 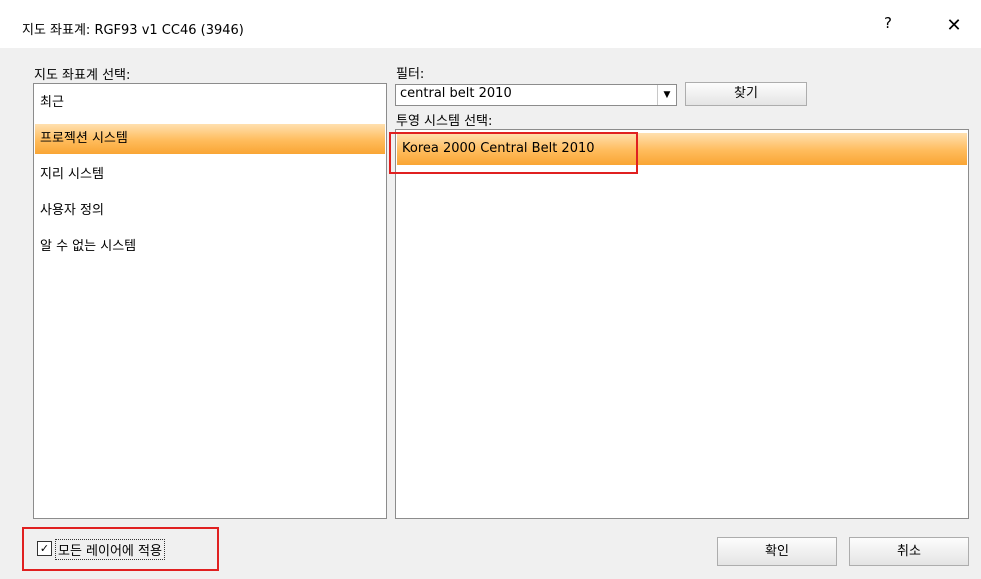 What do you see at coordinates (777, 551) in the screenshot?
I see `ok-button: 확인` at bounding box center [777, 551].